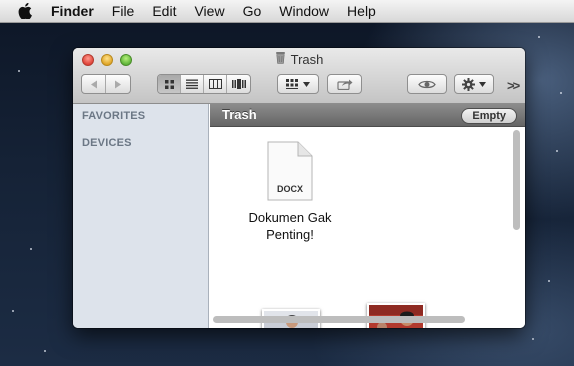 This screenshot has width=574, height=366. I want to click on document-icon: DOCX, so click(290, 171).